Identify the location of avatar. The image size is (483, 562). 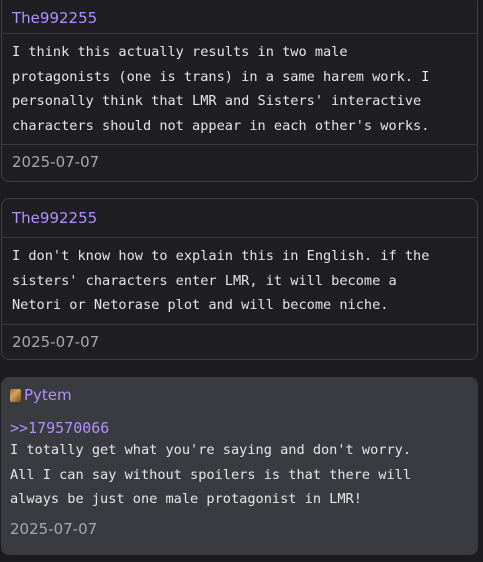
(15, 395).